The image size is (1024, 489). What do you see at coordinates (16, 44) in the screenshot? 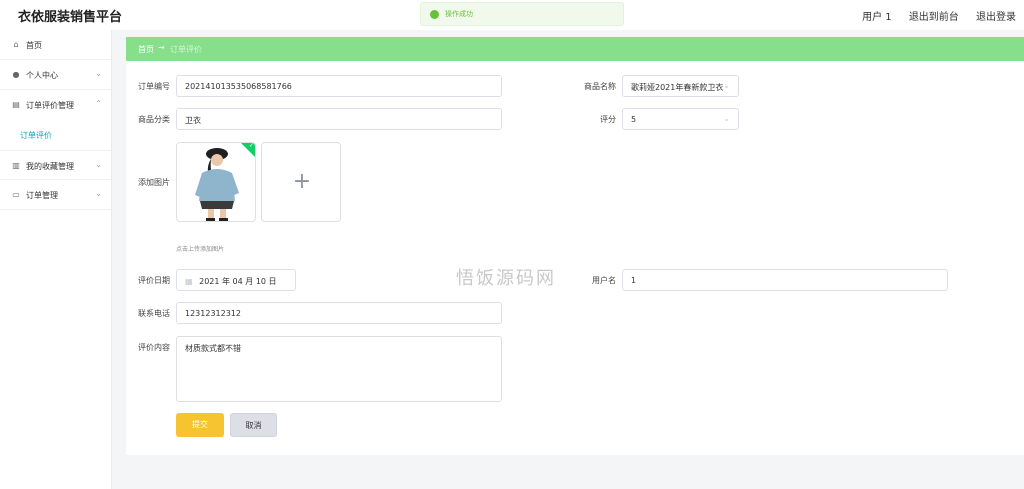
I see `home-icon: ⌂` at bounding box center [16, 44].